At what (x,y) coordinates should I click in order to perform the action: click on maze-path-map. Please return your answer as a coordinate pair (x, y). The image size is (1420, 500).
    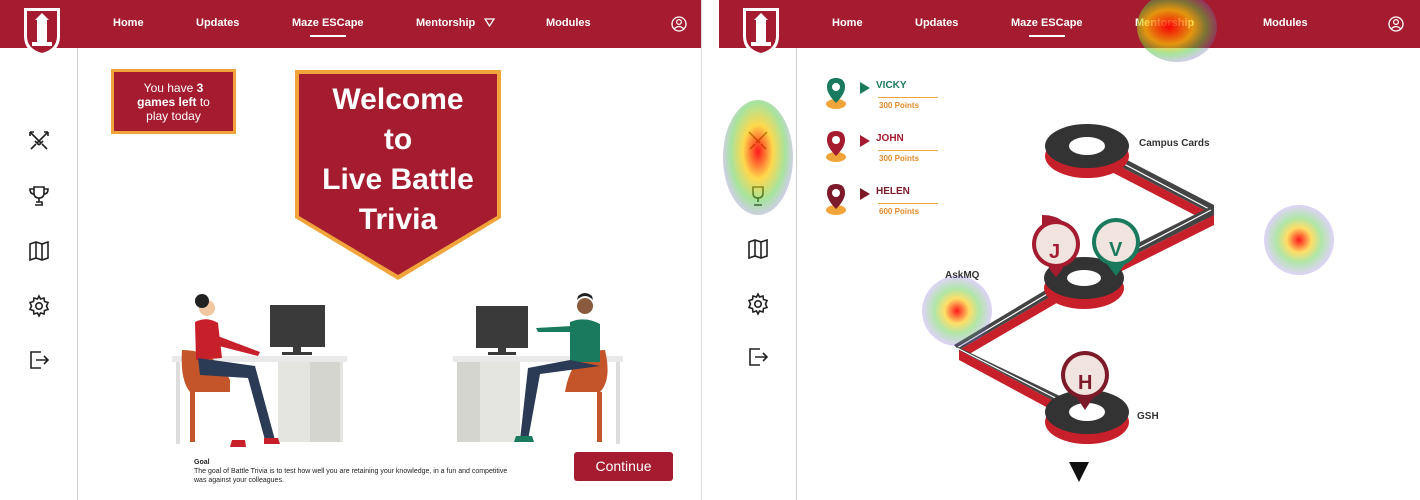
    Looking at the image, I should click on (1084, 303).